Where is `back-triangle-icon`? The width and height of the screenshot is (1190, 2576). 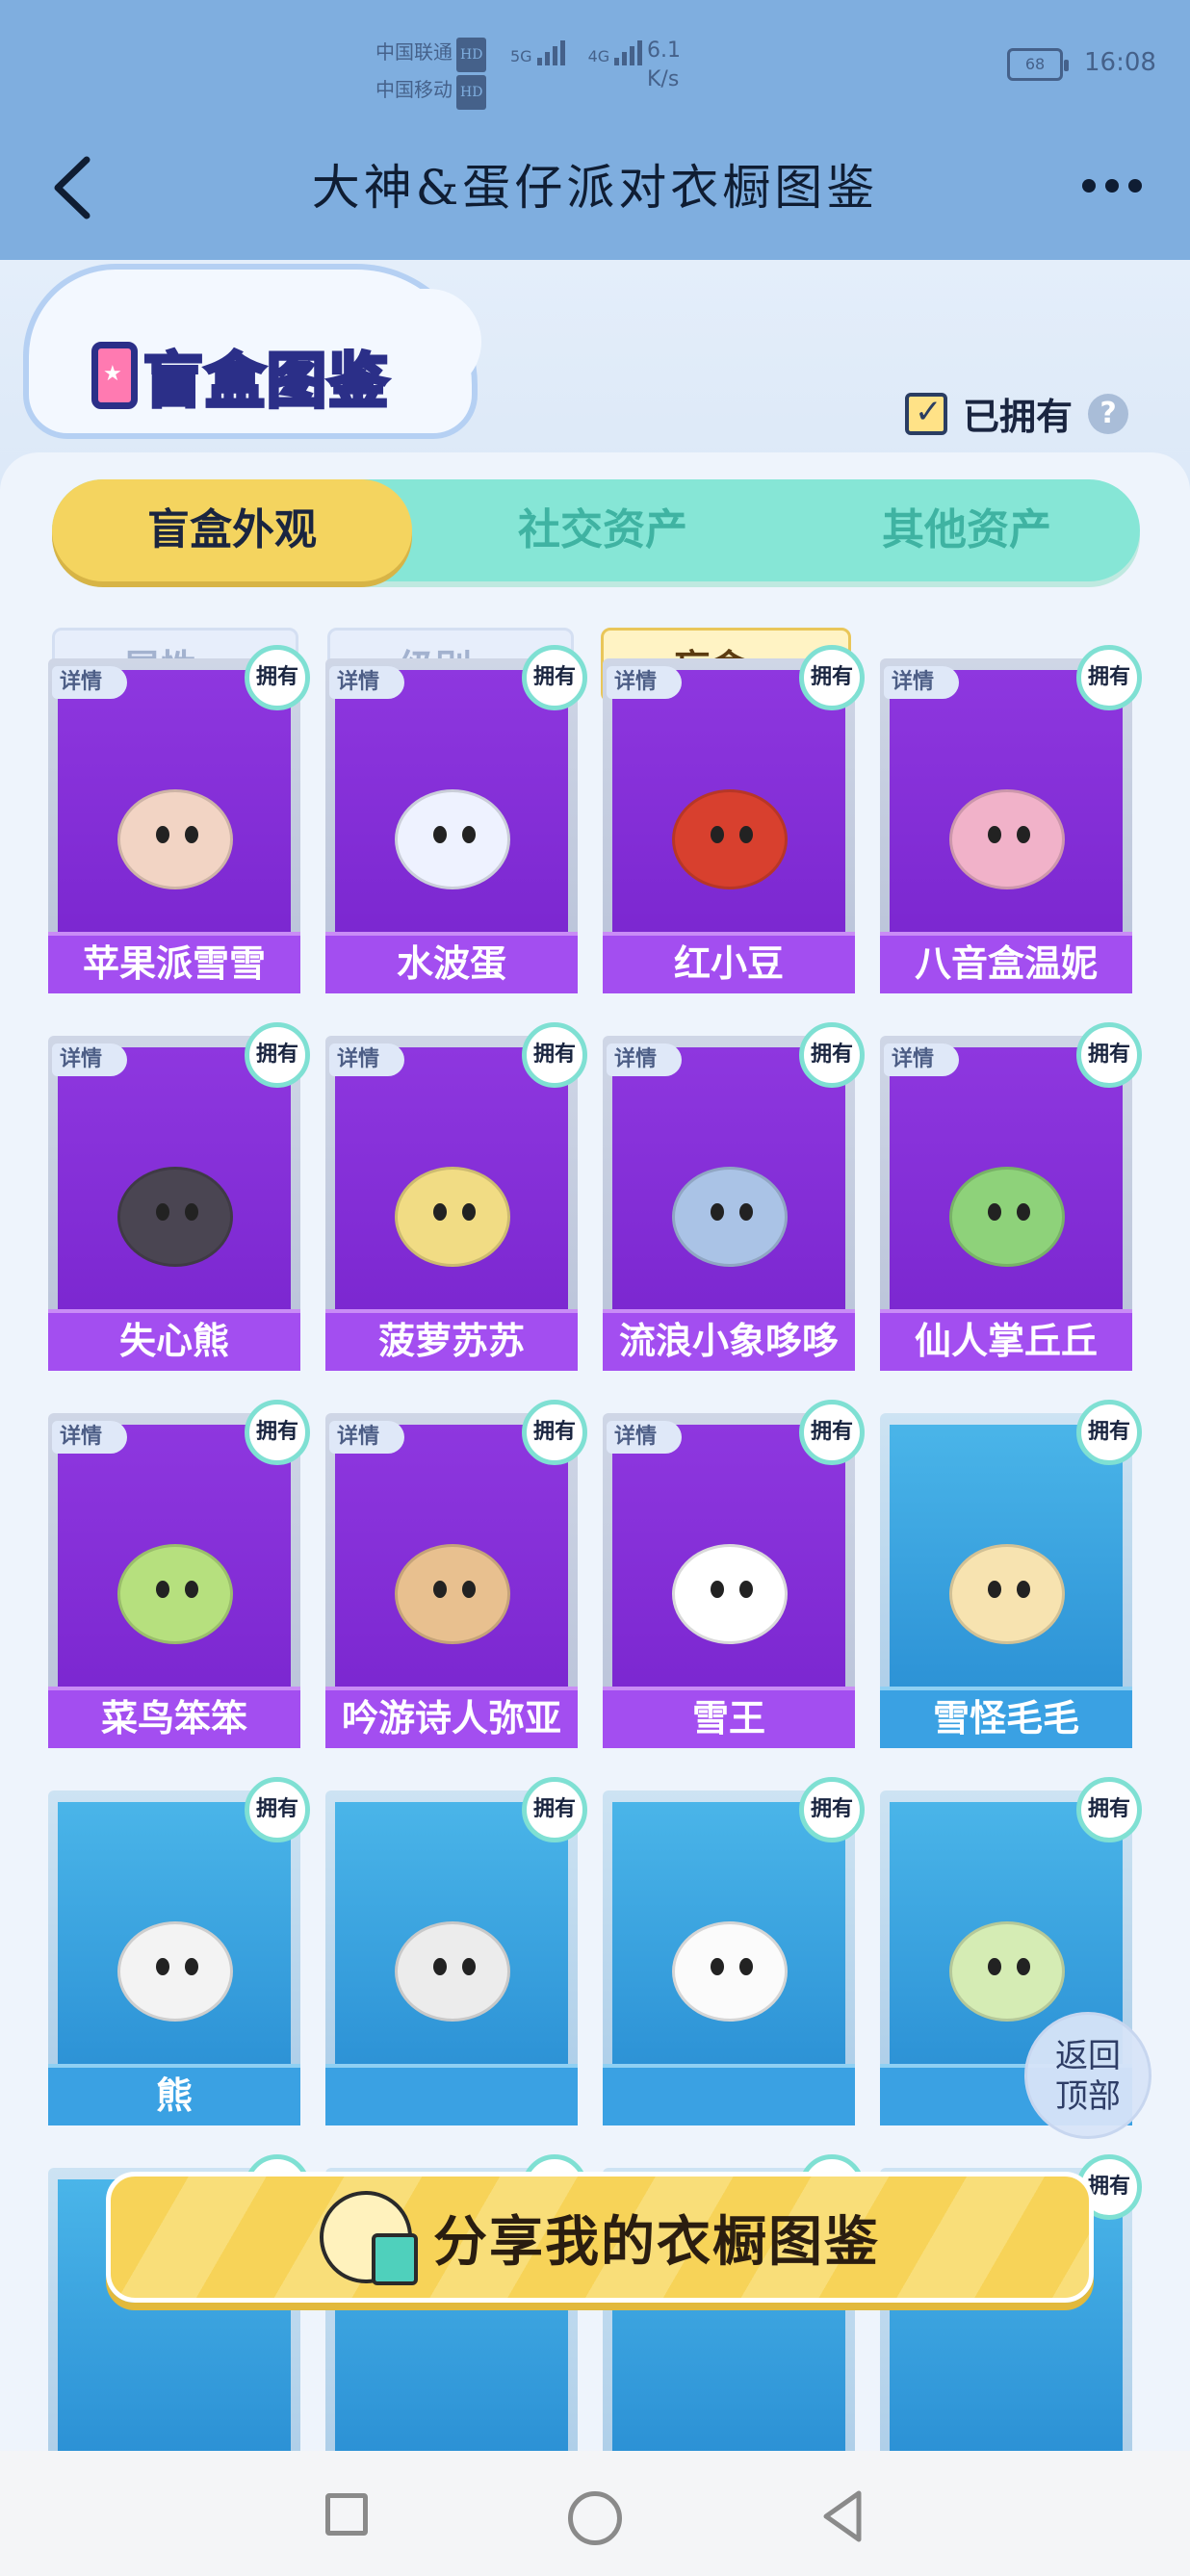
back-triangle-icon is located at coordinates (843, 2516).